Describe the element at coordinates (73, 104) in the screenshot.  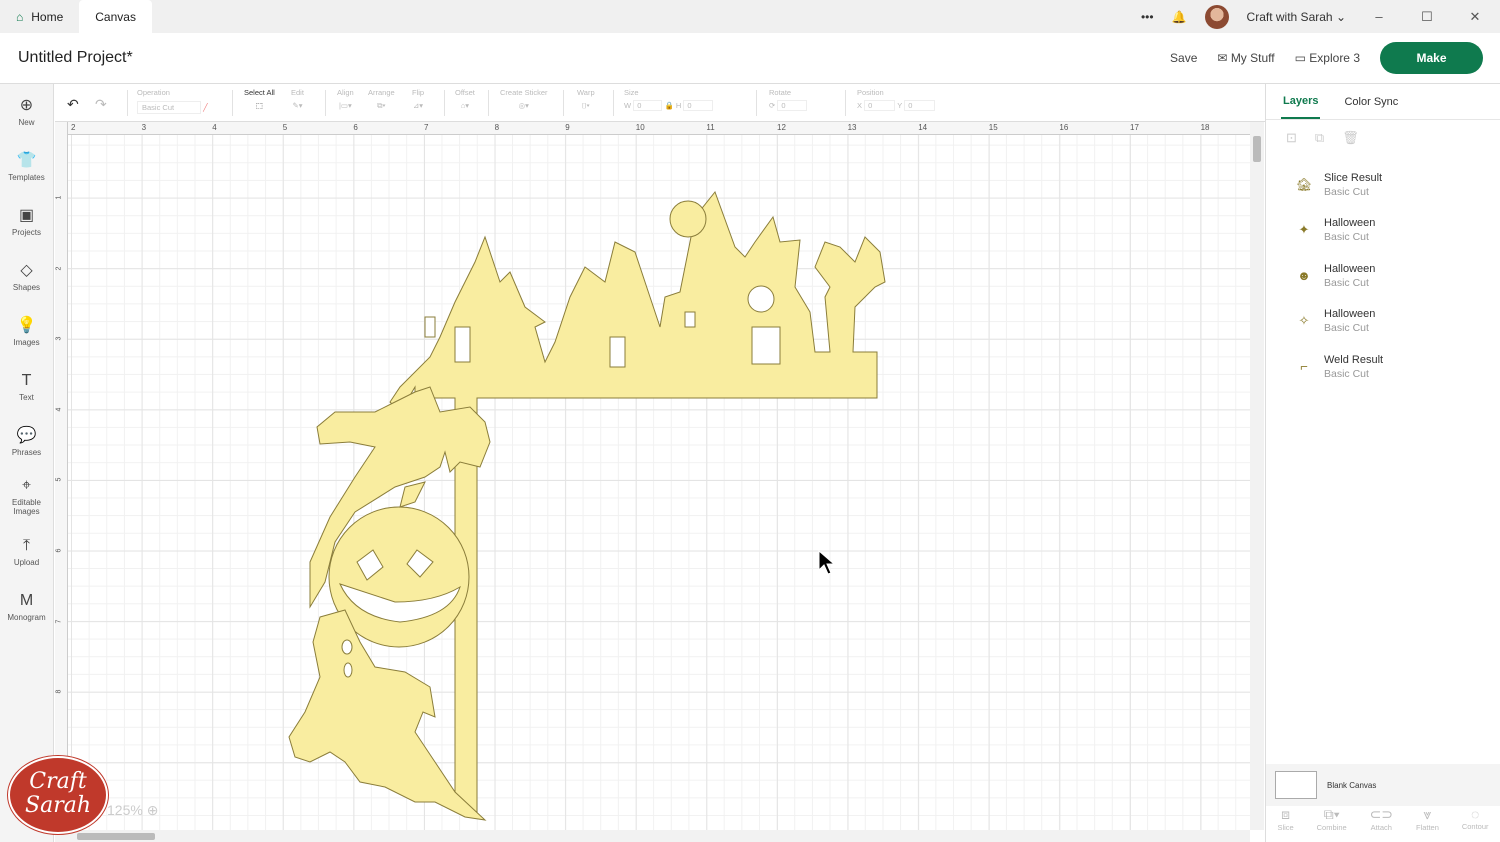
I see `undo-button: ↶` at that location.